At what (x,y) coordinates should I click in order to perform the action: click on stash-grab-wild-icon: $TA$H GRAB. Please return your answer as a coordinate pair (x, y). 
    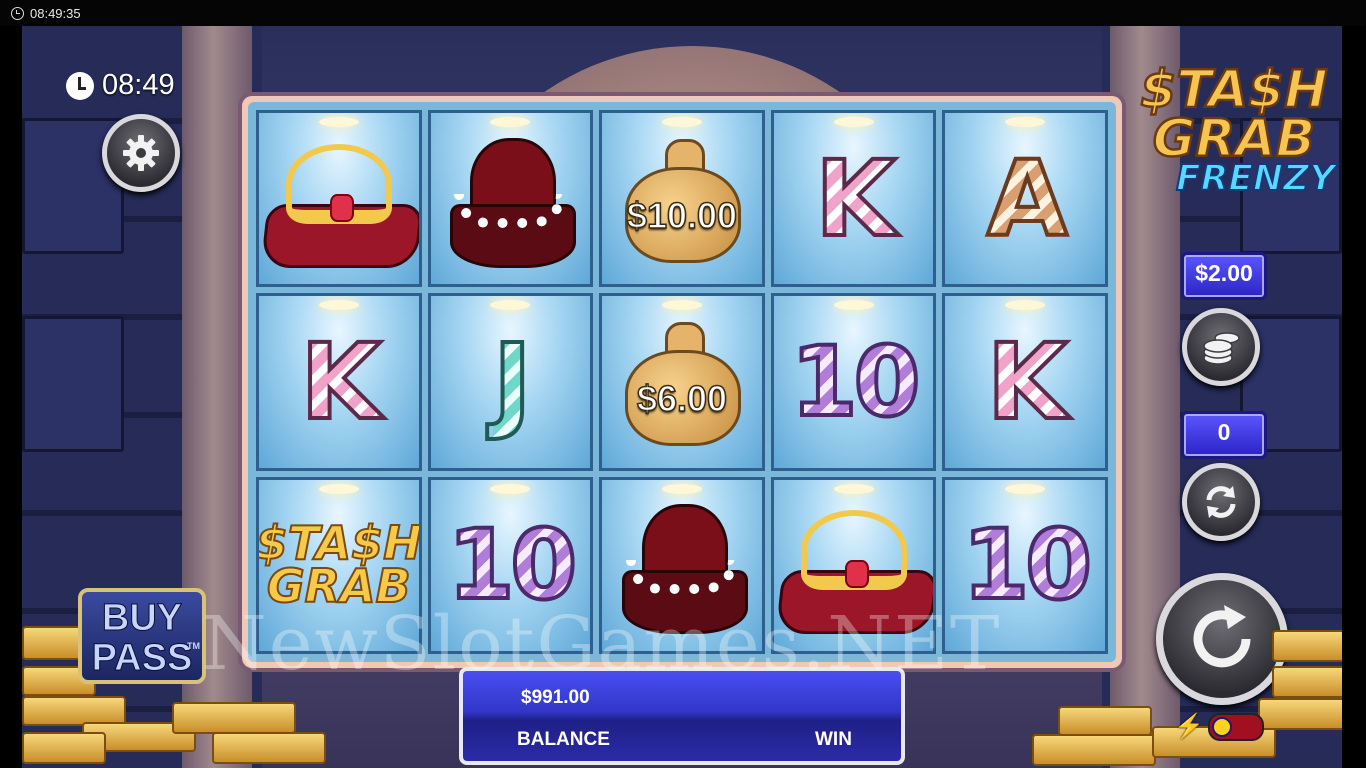
    Looking at the image, I should click on (339, 566).